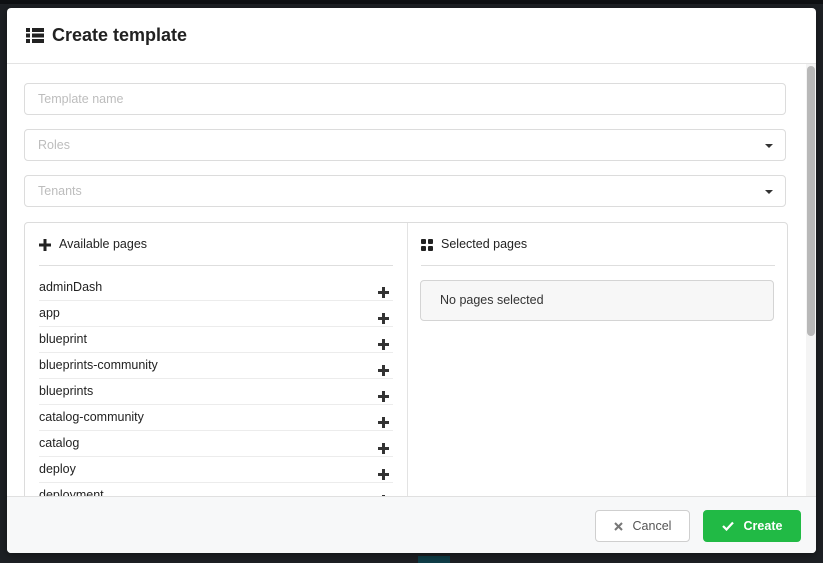 Image resolution: width=823 pixels, height=563 pixels. What do you see at coordinates (45, 244) in the screenshot?
I see `plus-icon` at bounding box center [45, 244].